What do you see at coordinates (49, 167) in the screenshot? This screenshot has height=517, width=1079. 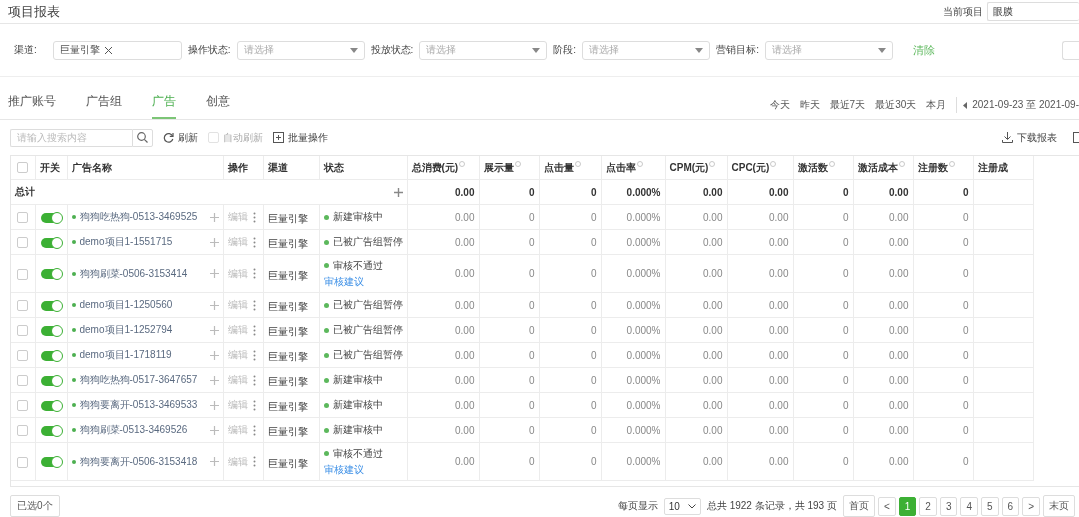 I see `column-header: 开关` at bounding box center [49, 167].